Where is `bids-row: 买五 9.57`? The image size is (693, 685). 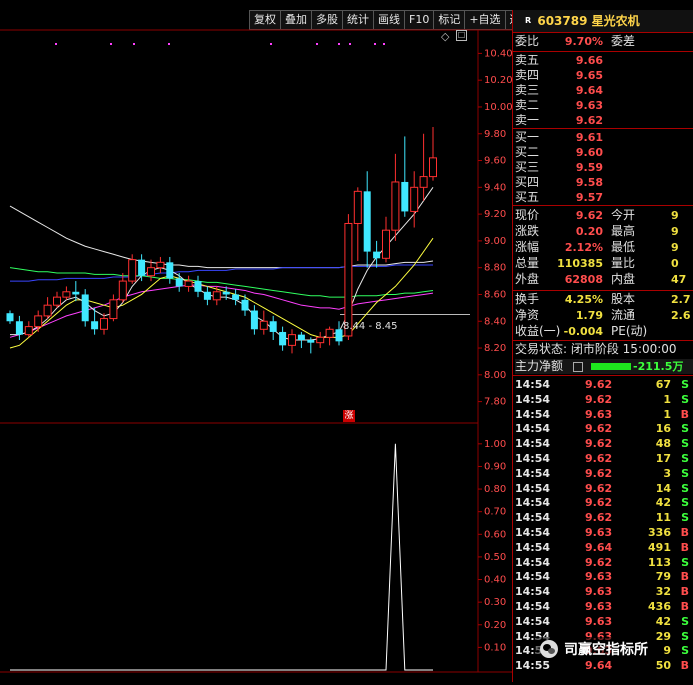 bids-row: 买五 9.57 is located at coordinates (604, 197).